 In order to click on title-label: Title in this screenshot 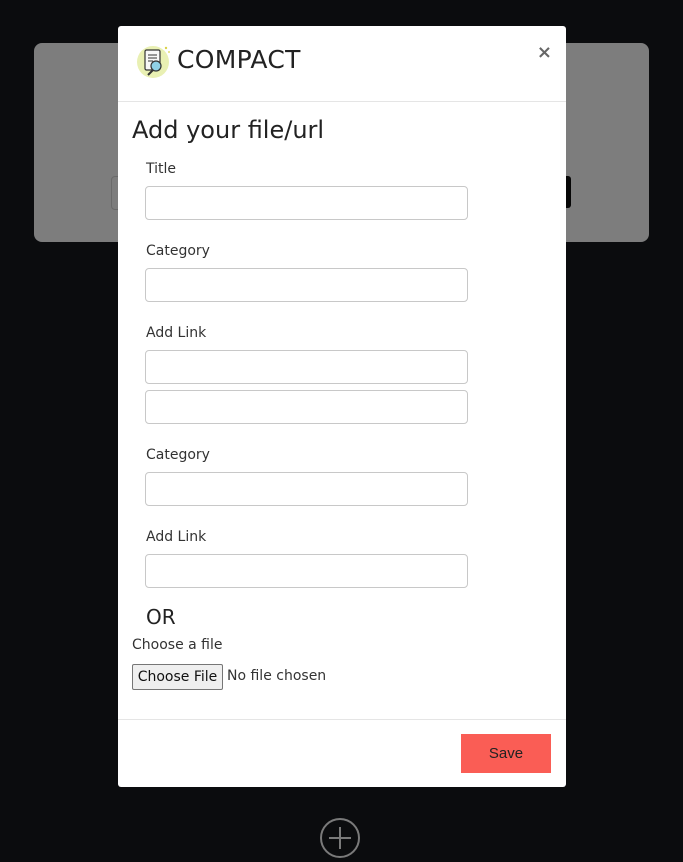, I will do `click(161, 169)`.